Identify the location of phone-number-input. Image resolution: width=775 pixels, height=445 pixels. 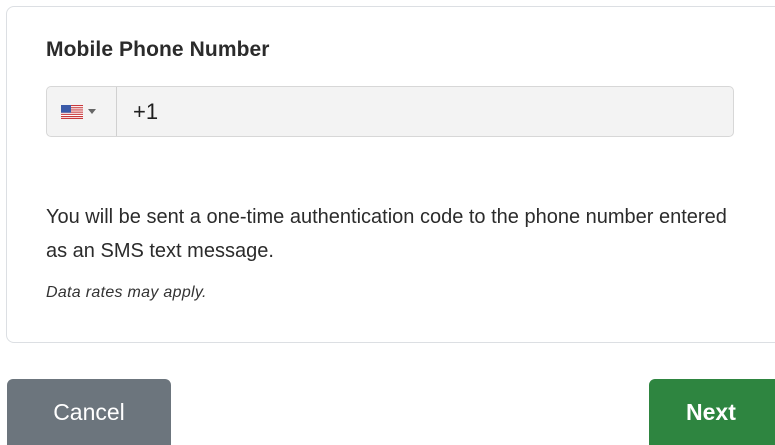
(423, 111).